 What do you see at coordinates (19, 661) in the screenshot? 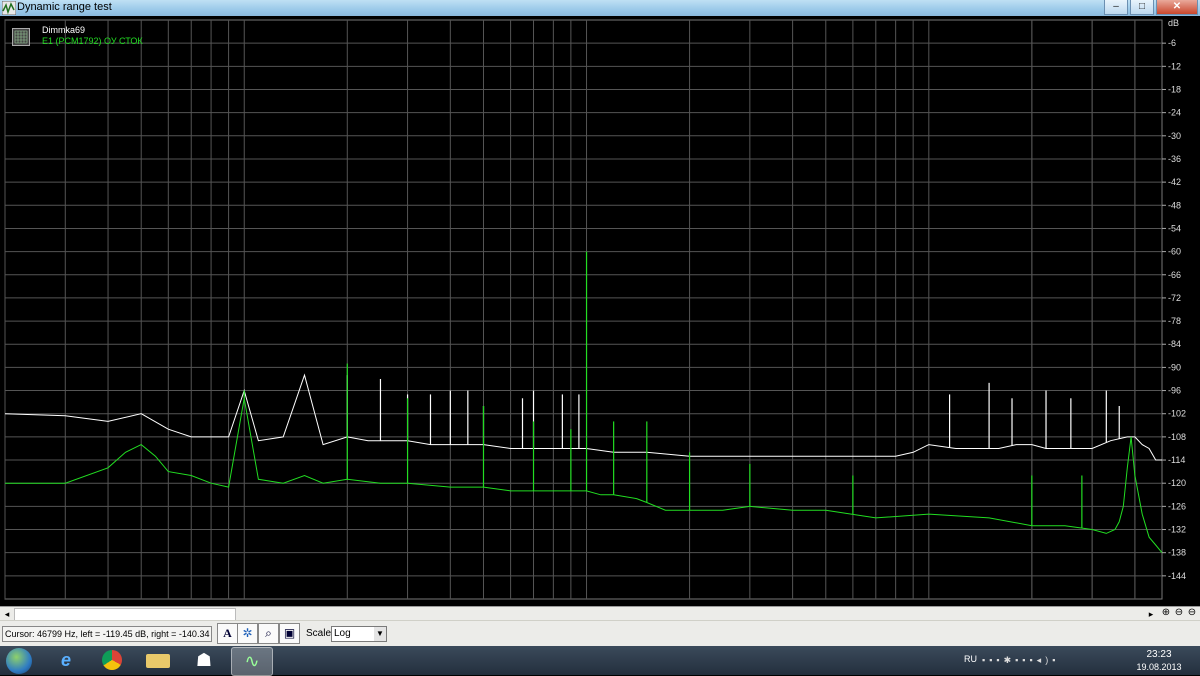
I see `start-button-icon` at bounding box center [19, 661].